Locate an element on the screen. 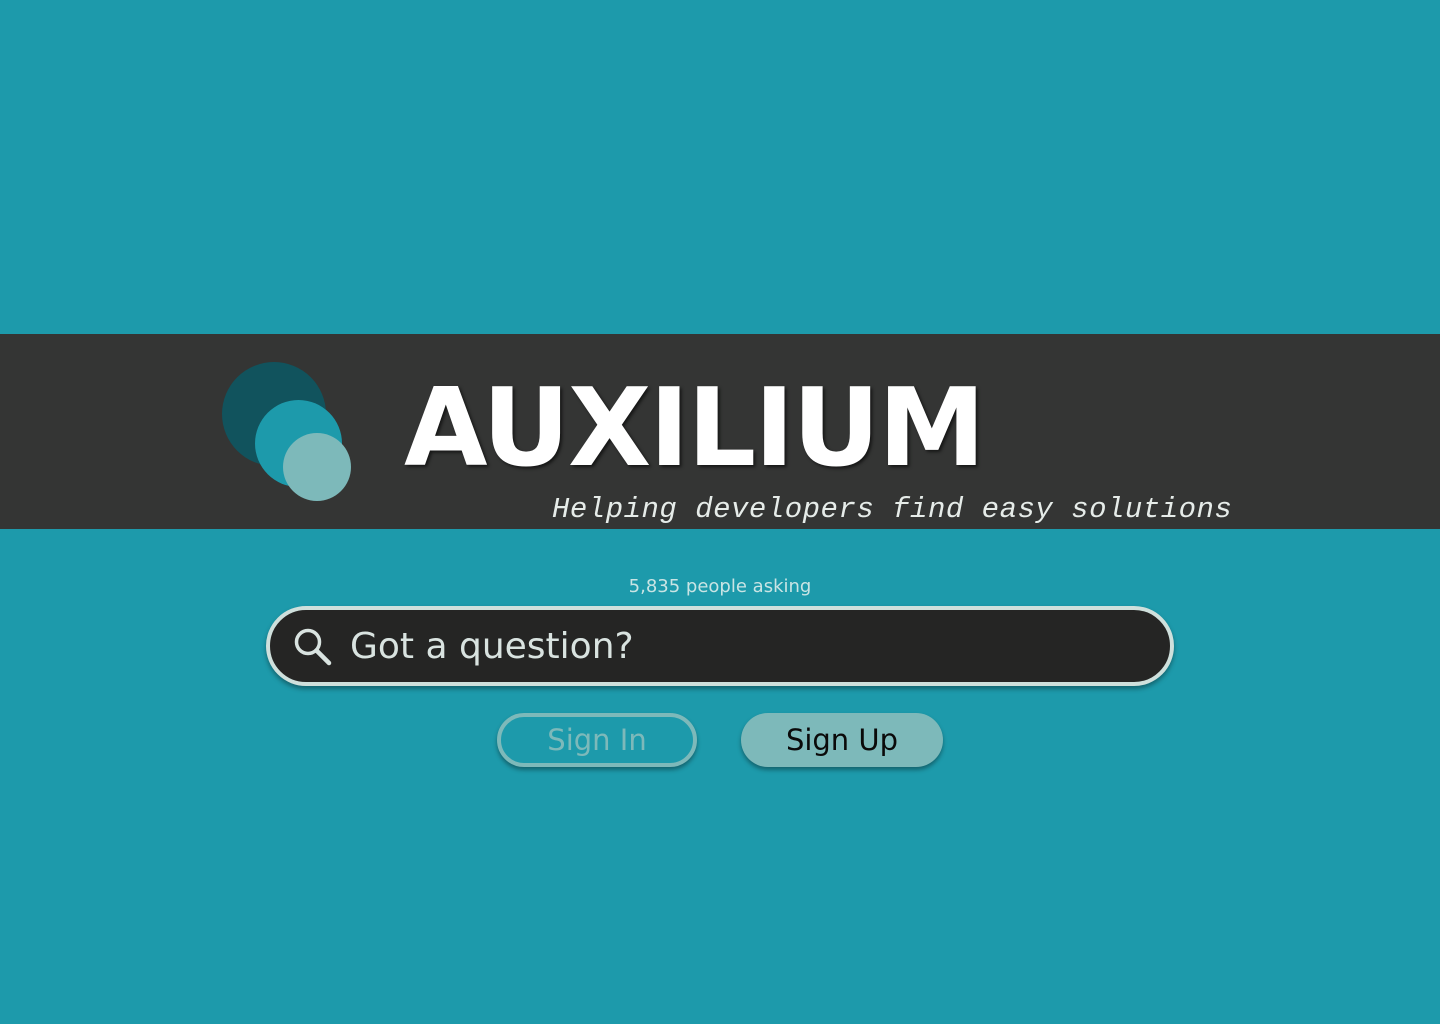 Image resolution: width=1440 pixels, height=1024 pixels. people-asking-count: 5,835 people asking is located at coordinates (720, 586).